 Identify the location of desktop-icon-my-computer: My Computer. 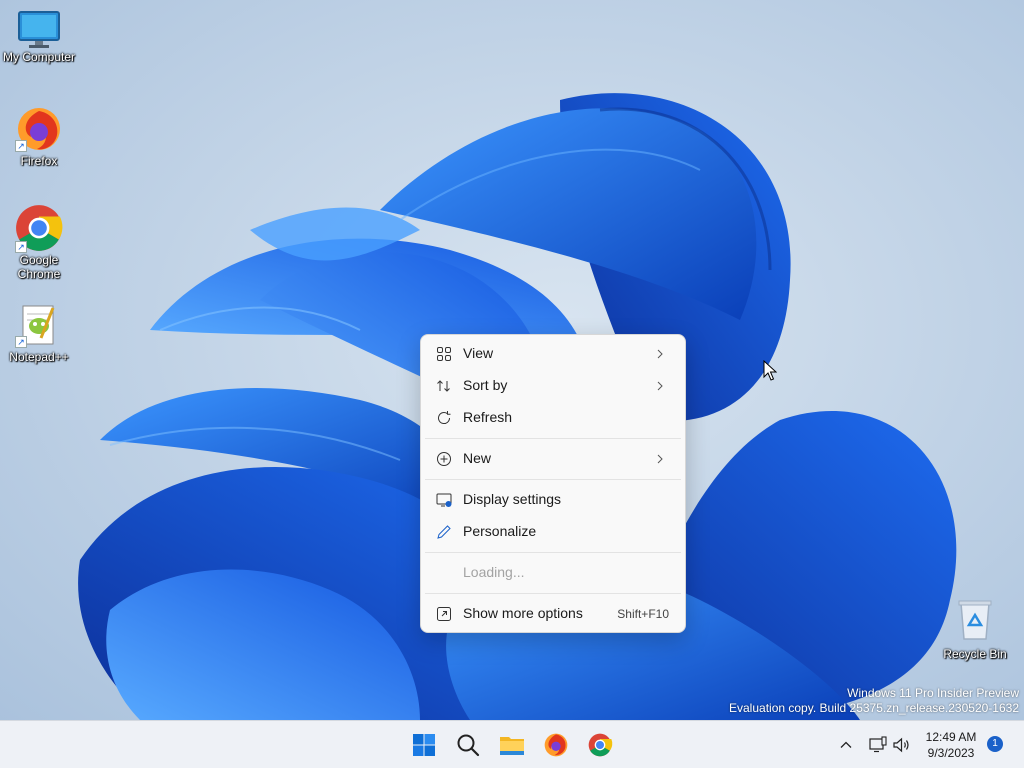
(39, 37).